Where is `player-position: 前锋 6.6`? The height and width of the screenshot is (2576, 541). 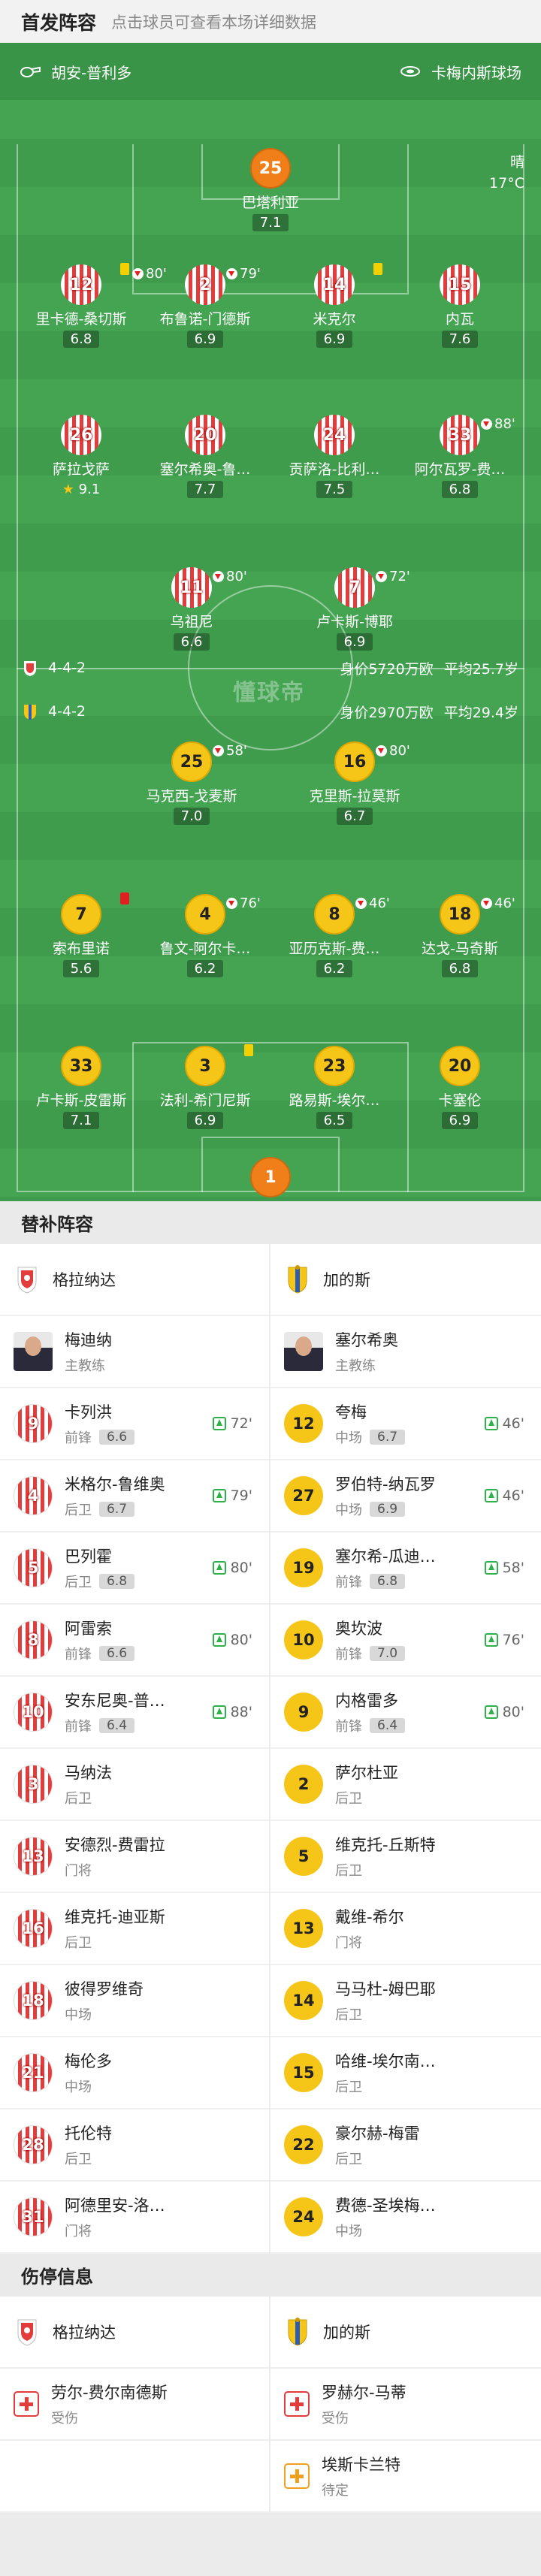
player-position: 前锋 6.6 is located at coordinates (100, 1653).